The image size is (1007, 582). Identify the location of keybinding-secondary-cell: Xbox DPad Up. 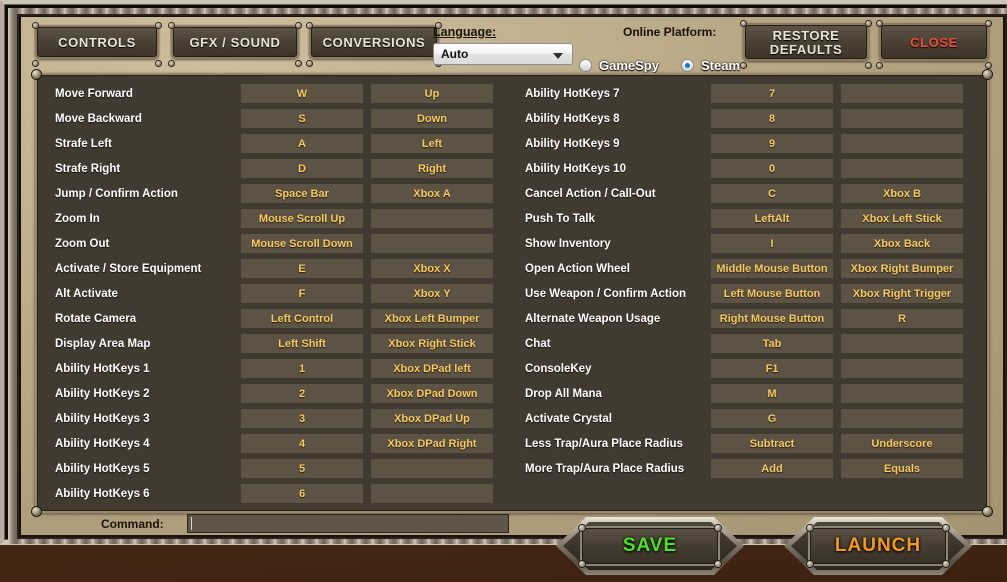
(432, 418).